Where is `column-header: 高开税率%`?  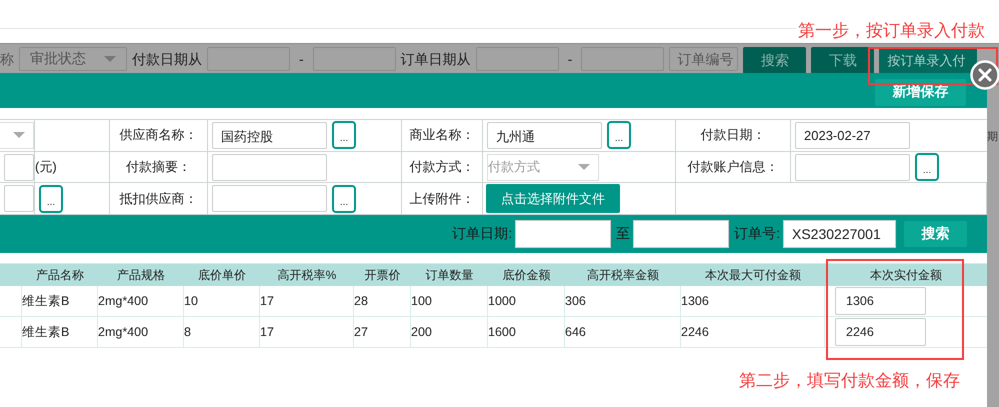
column-header: 高开税率% is located at coordinates (307, 274).